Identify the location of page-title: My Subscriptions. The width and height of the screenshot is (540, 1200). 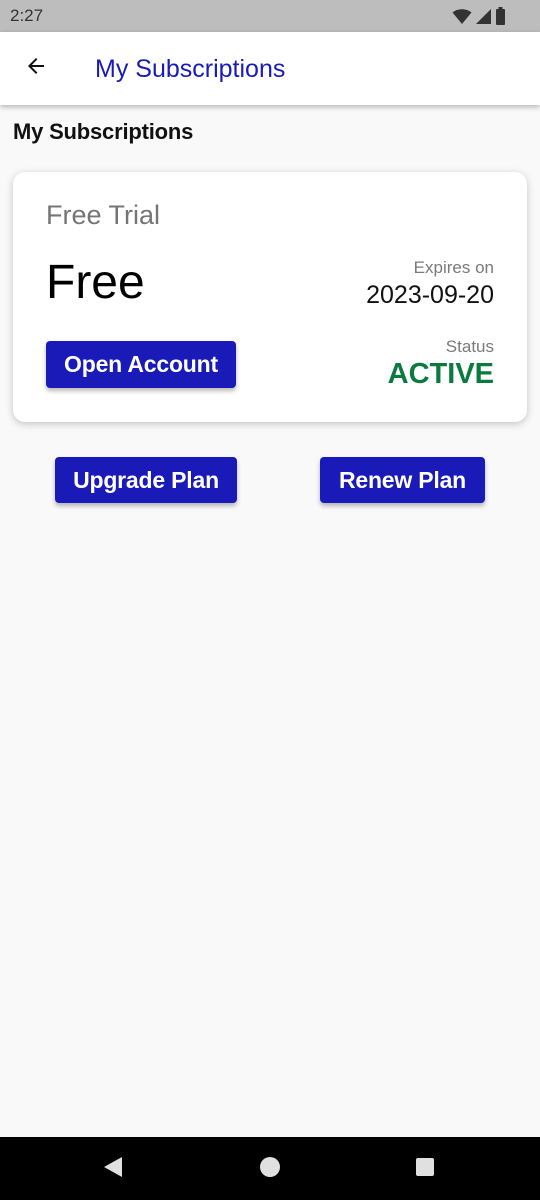
(103, 131).